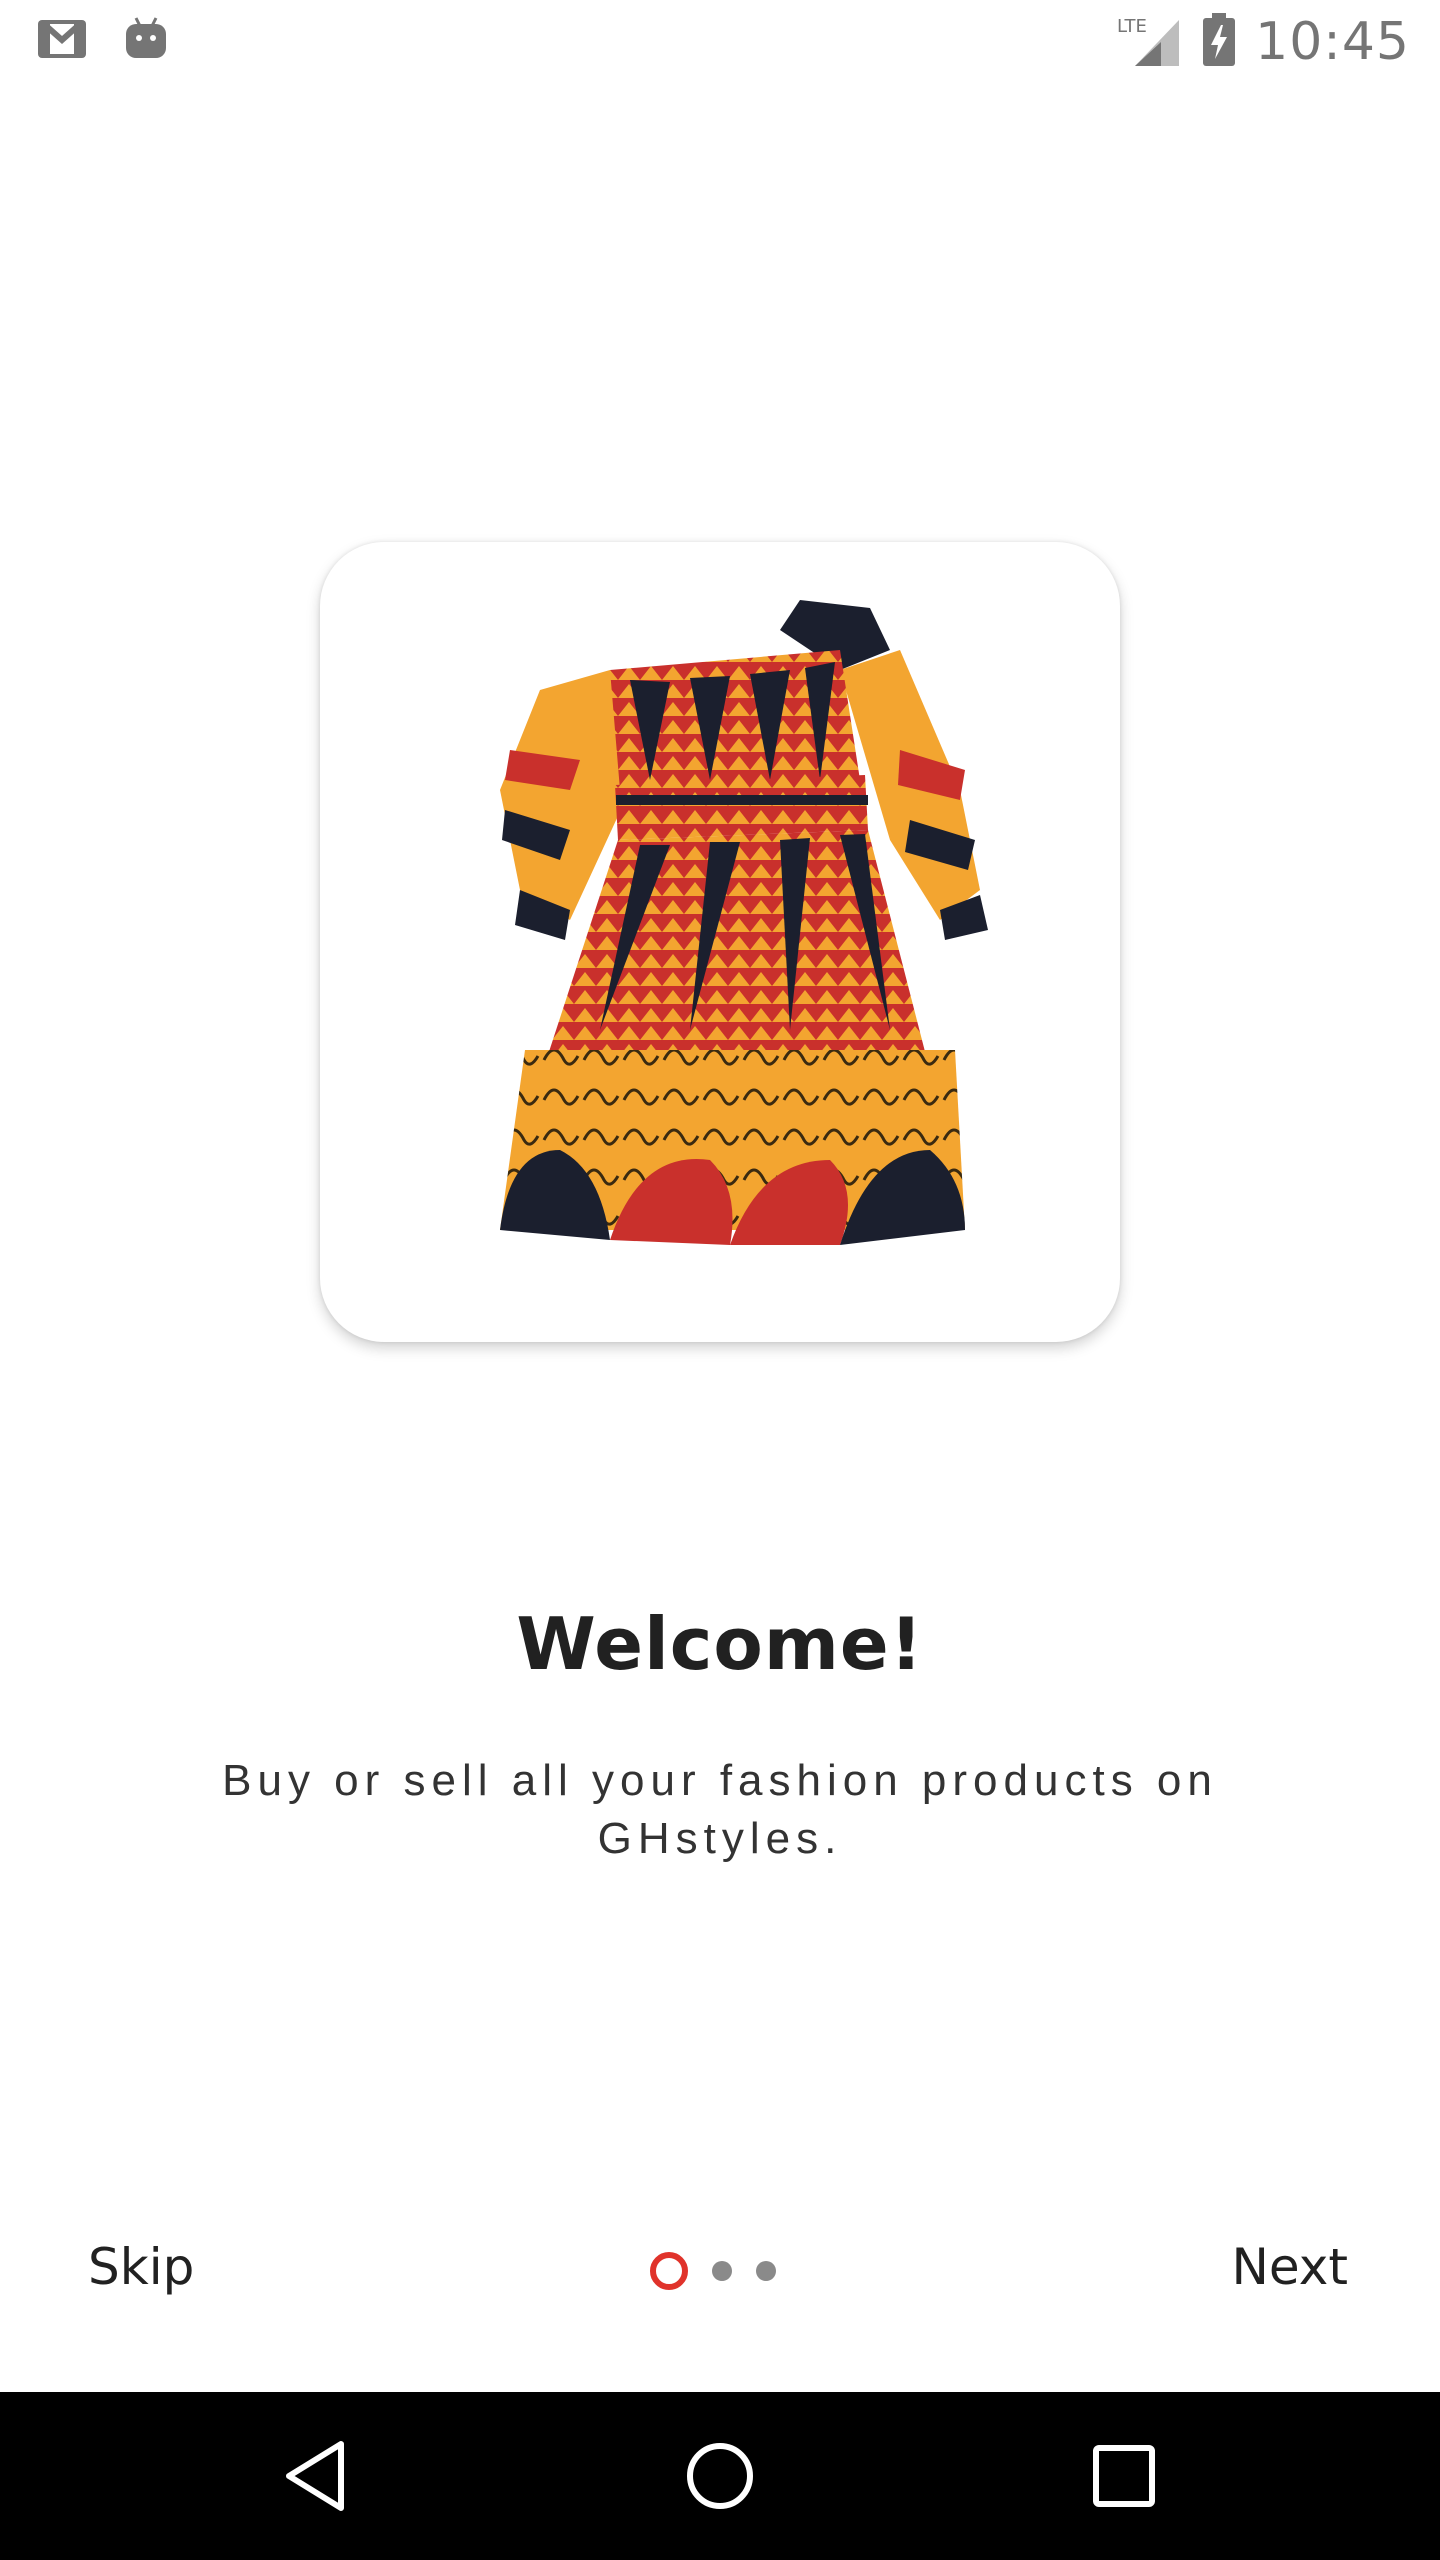 The height and width of the screenshot is (2560, 1440). I want to click on back-icon, so click(315, 2476).